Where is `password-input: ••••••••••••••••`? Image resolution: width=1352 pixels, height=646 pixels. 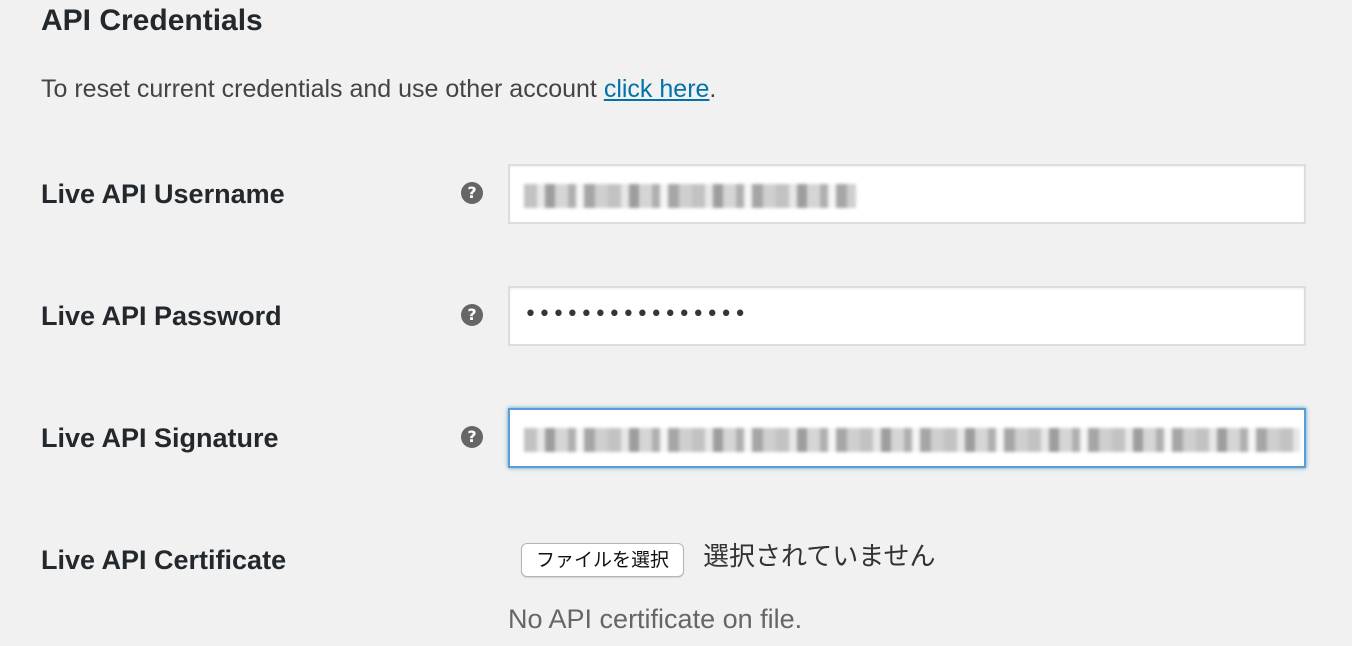 password-input: •••••••••••••••• is located at coordinates (907, 316).